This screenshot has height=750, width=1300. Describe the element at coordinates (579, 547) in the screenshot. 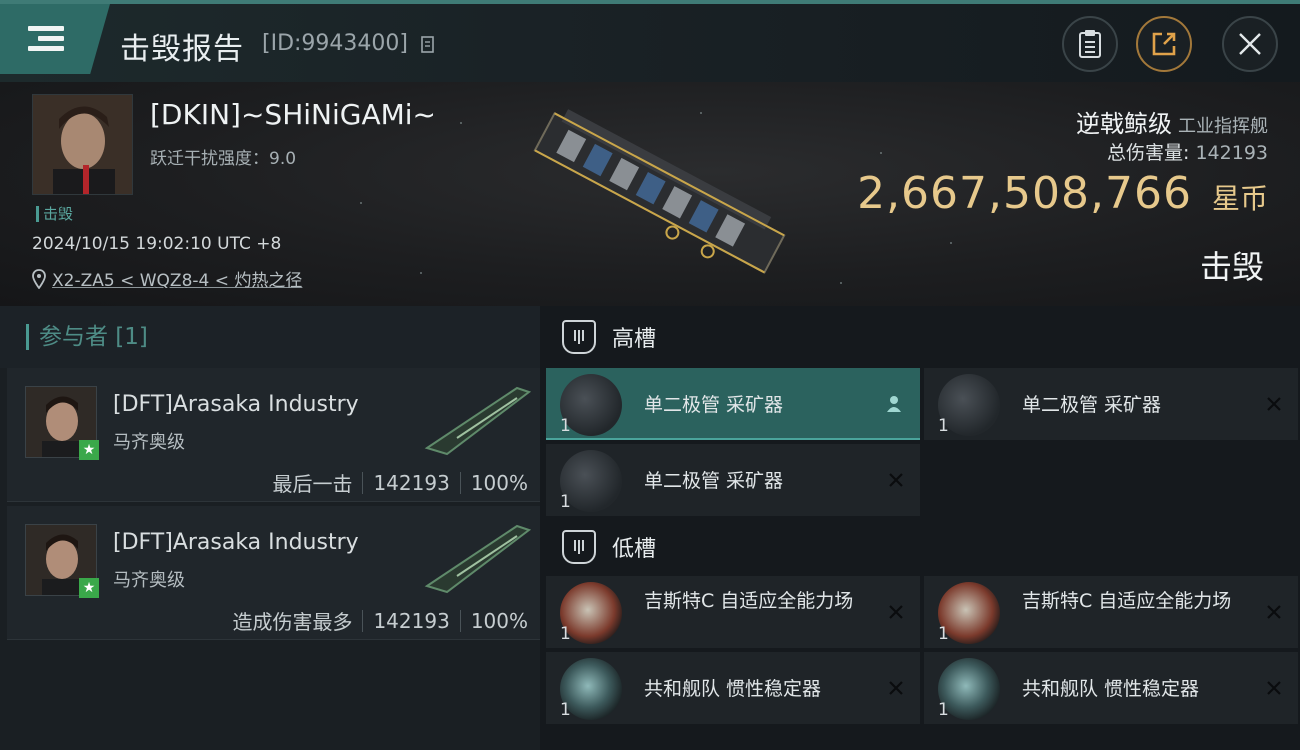

I see `low-slot-icon` at that location.